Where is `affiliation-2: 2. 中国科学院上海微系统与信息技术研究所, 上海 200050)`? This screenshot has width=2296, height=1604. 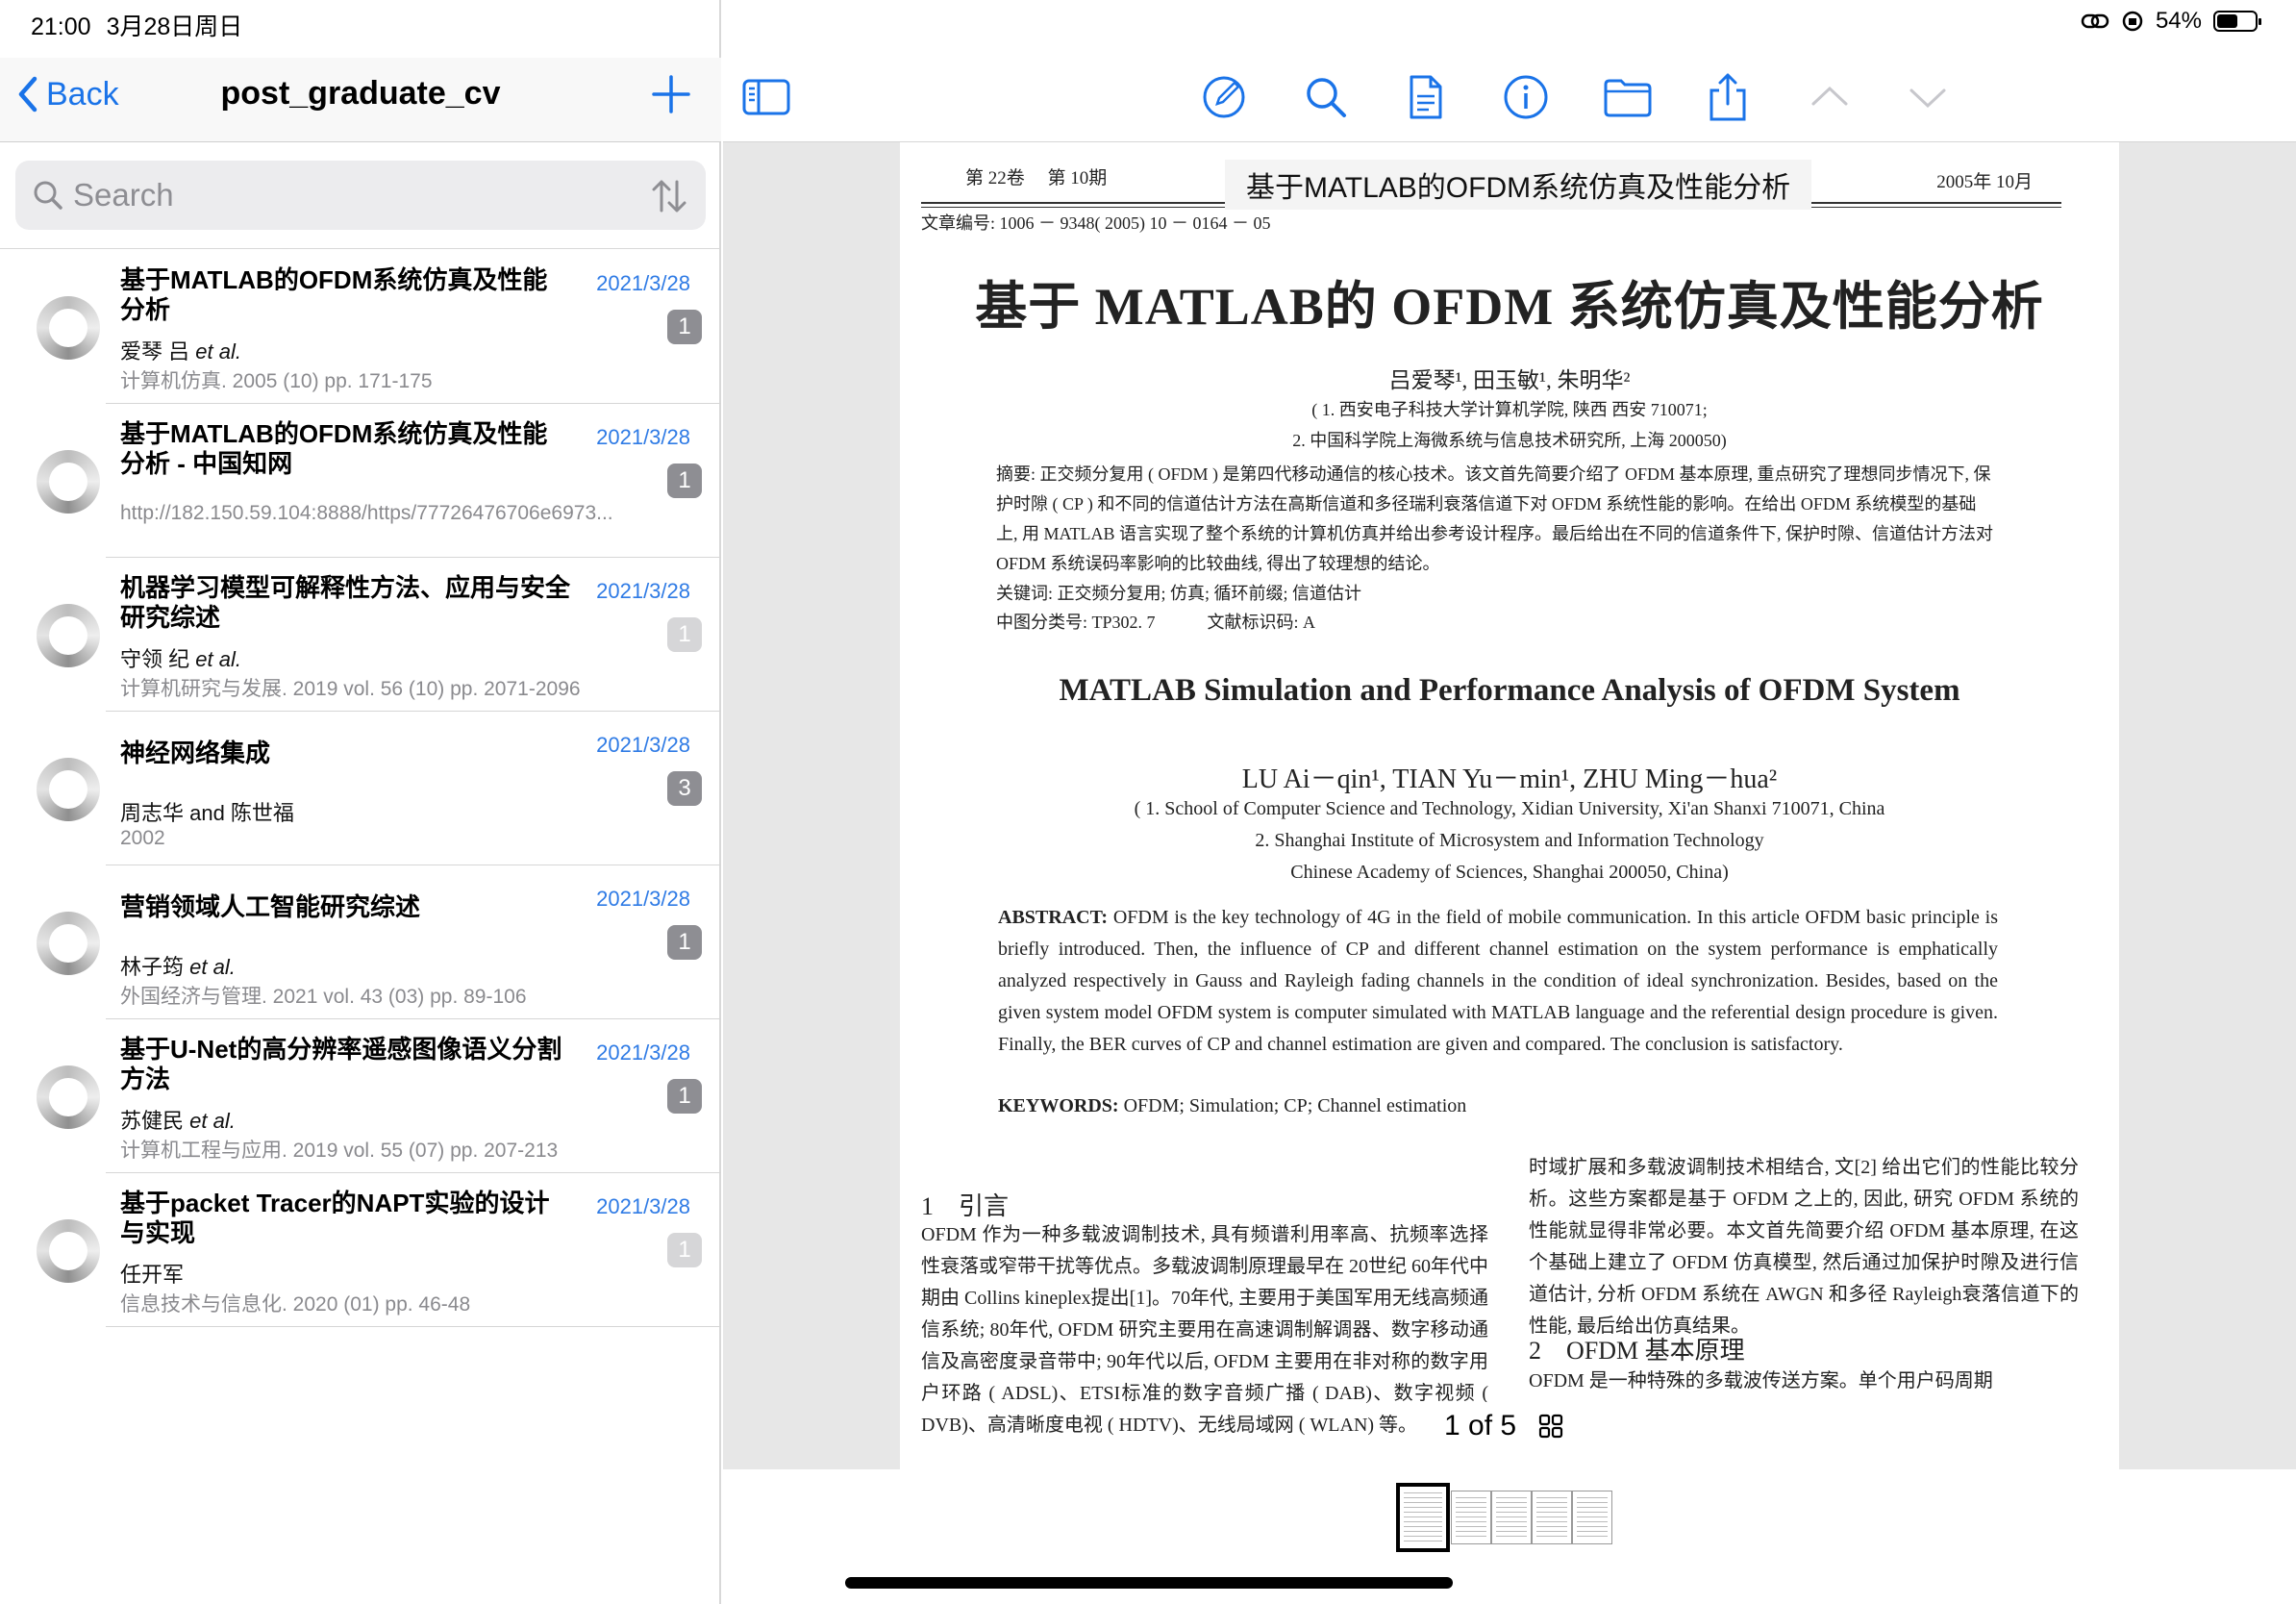
affiliation-2: 2. 中国科学院上海微系统与信息技术研究所, 上海 200050) is located at coordinates (1509, 440).